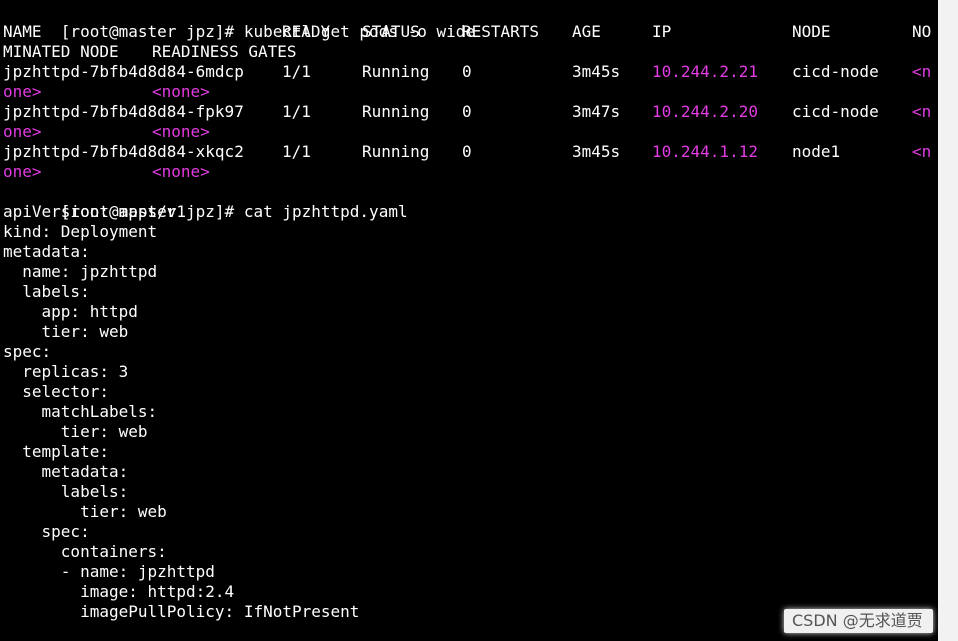 The height and width of the screenshot is (641, 958). What do you see at coordinates (470, 52) in the screenshot?
I see `pods-header-wrap-row: MINATED NODE READINESS GATES` at bounding box center [470, 52].